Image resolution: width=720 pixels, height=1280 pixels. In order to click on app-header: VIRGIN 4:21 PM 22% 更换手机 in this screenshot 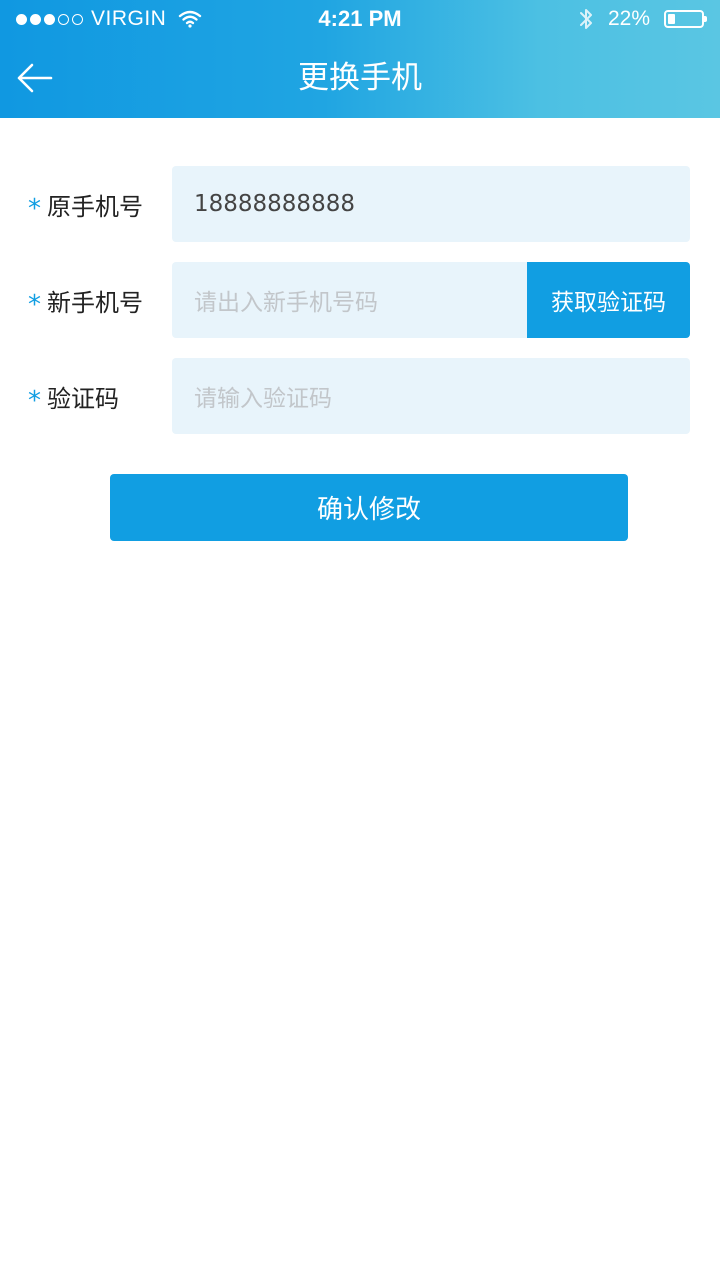, I will do `click(360, 59)`.